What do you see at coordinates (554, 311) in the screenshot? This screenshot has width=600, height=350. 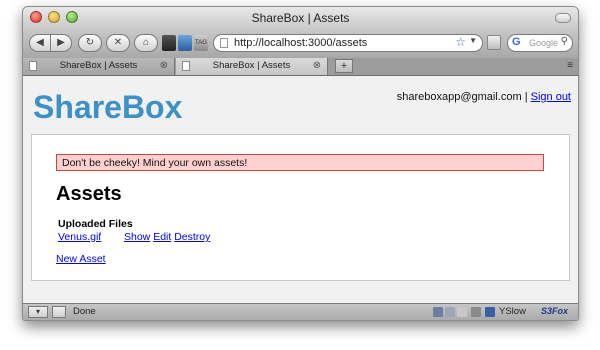 I see `s3fox-label: S3Fox` at bounding box center [554, 311].